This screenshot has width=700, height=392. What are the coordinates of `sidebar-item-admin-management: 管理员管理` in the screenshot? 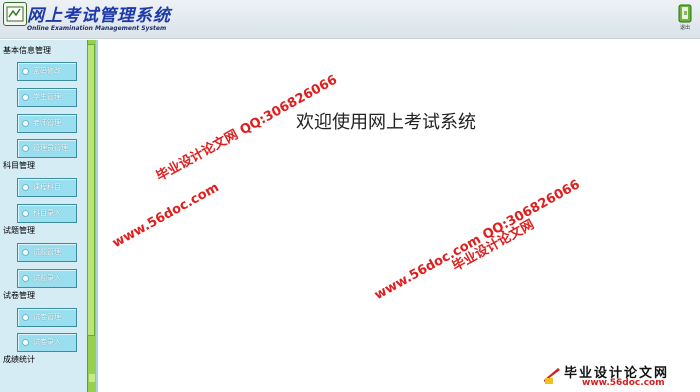 It's located at (47, 148).